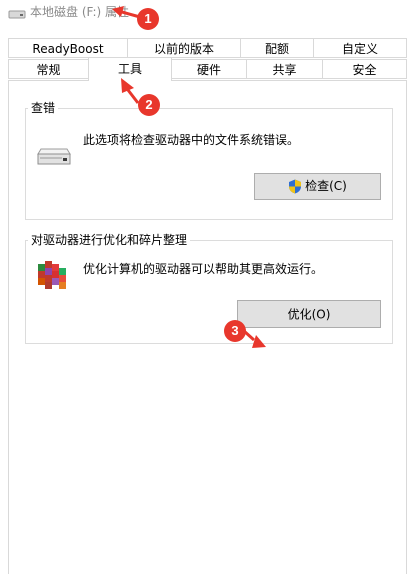  What do you see at coordinates (235, 331) in the screenshot?
I see `annotation-badge-3: 3` at bounding box center [235, 331].